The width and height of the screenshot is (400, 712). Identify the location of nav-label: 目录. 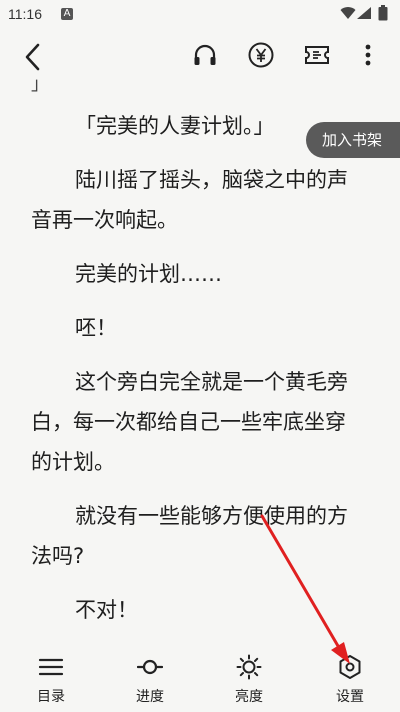
(51, 697).